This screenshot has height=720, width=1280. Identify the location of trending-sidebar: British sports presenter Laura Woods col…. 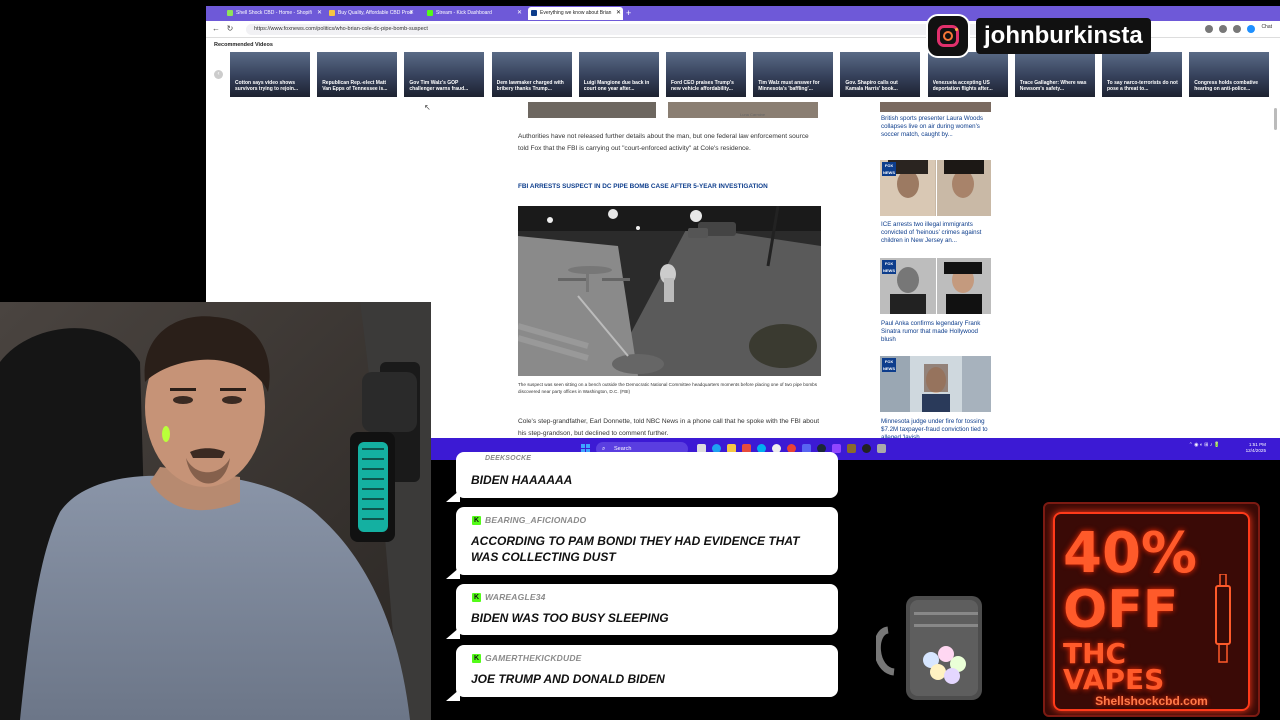
(935, 270).